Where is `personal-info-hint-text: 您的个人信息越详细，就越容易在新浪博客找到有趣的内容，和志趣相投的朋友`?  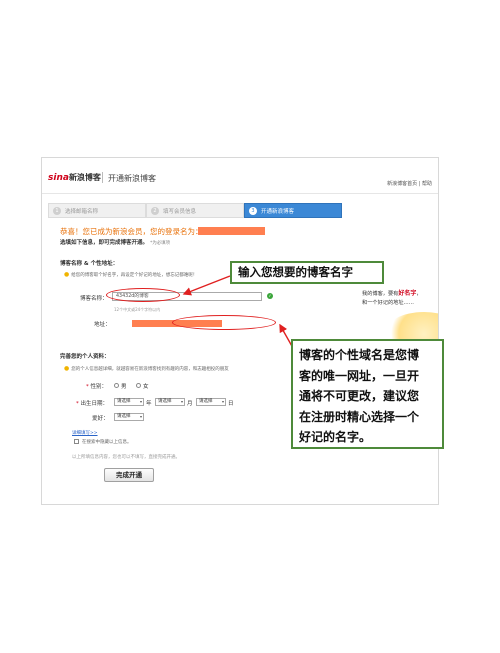 personal-info-hint-text: 您的个人信息越详细，就越容易在新浪博客找到有趣的内容，和志趣相投的朋友 is located at coordinates (150, 369).